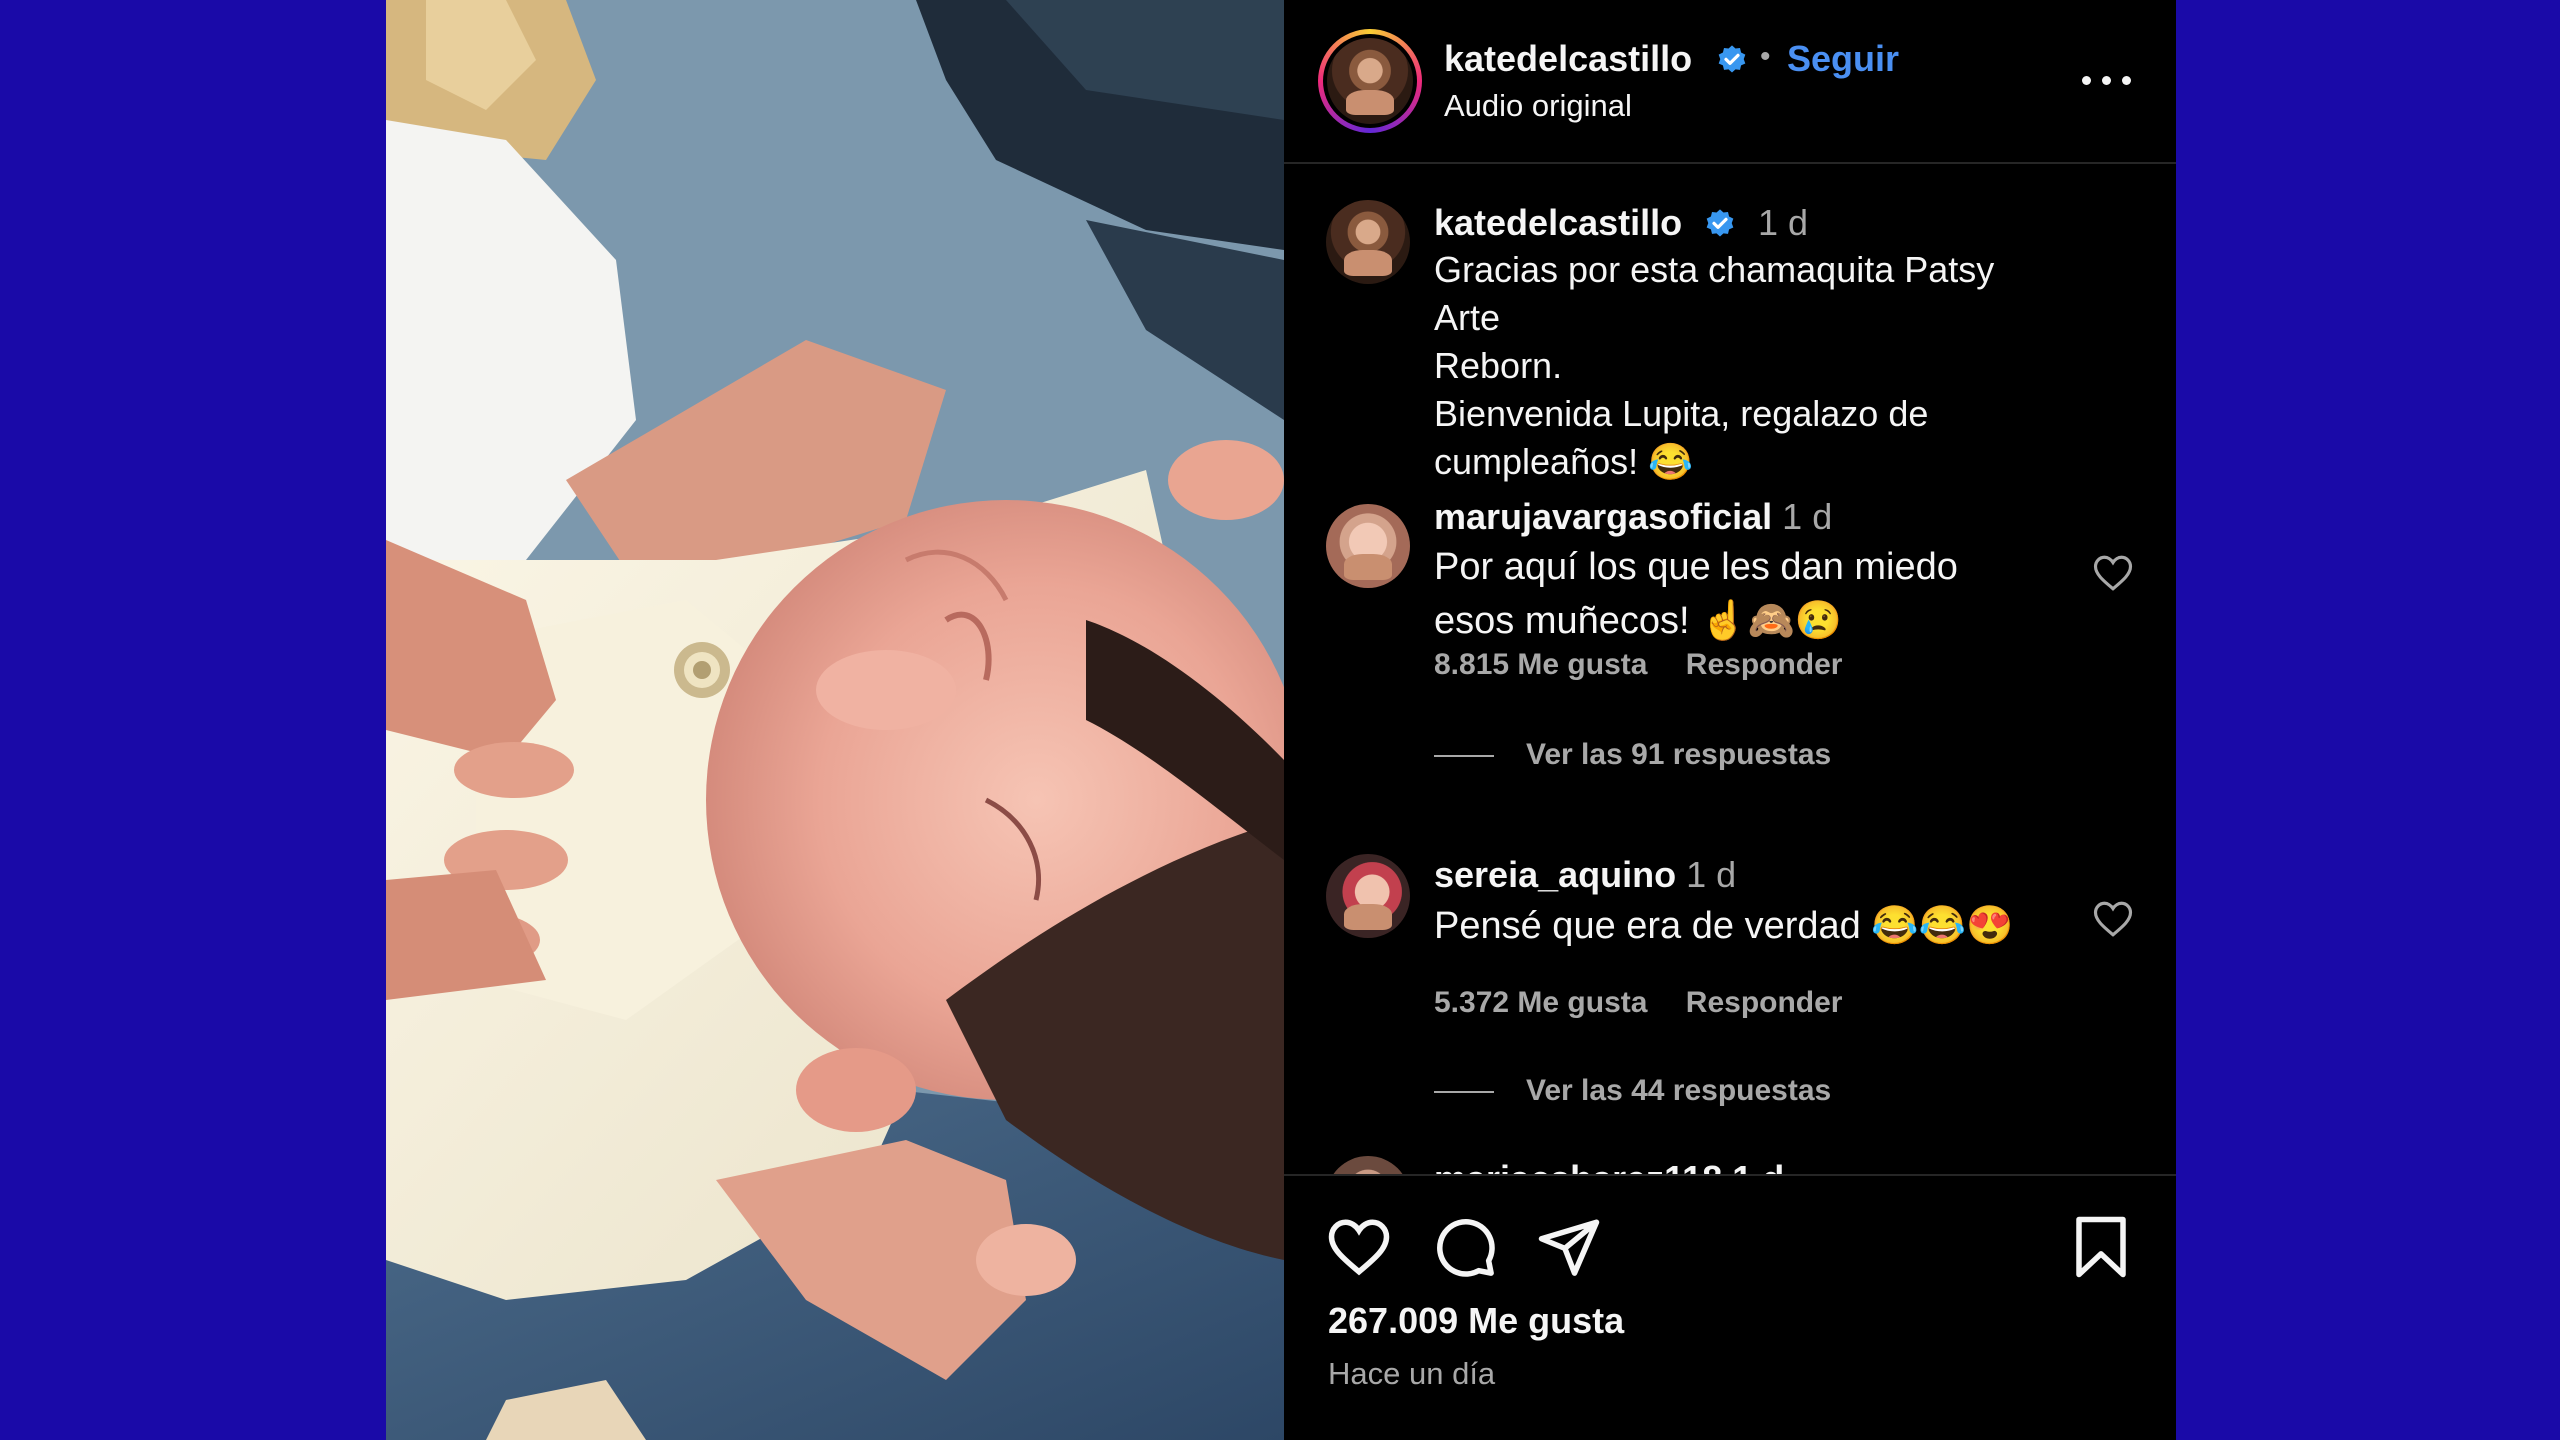  Describe the element at coordinates (1632, 1091) in the screenshot. I see `view-replies-button: Ver las 44 respuestas` at that location.